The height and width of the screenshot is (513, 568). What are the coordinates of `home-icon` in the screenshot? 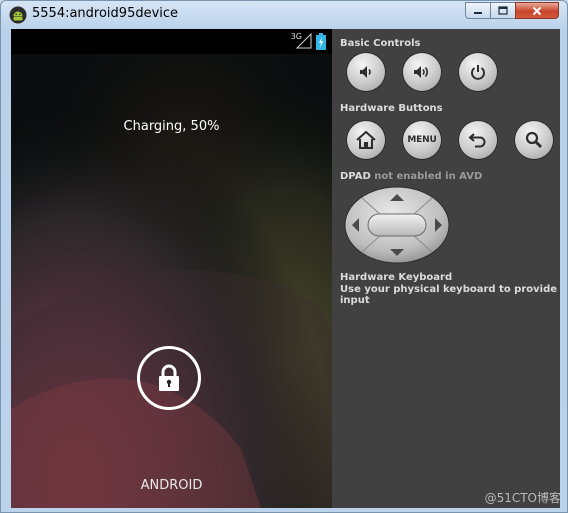 It's located at (366, 139).